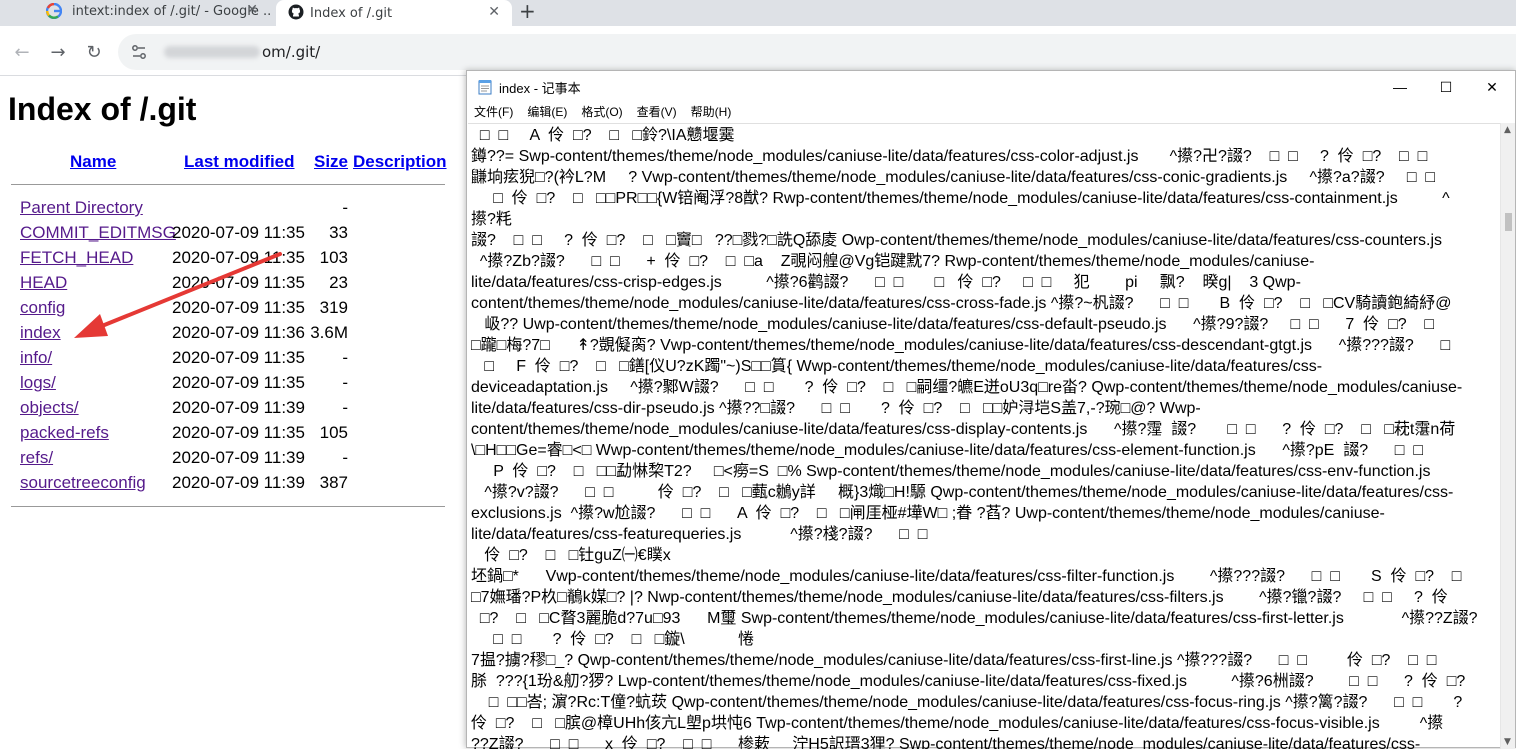 The height and width of the screenshot is (749, 1516). Describe the element at coordinates (94, 52) in the screenshot. I see `reload-icon: ↻` at that location.